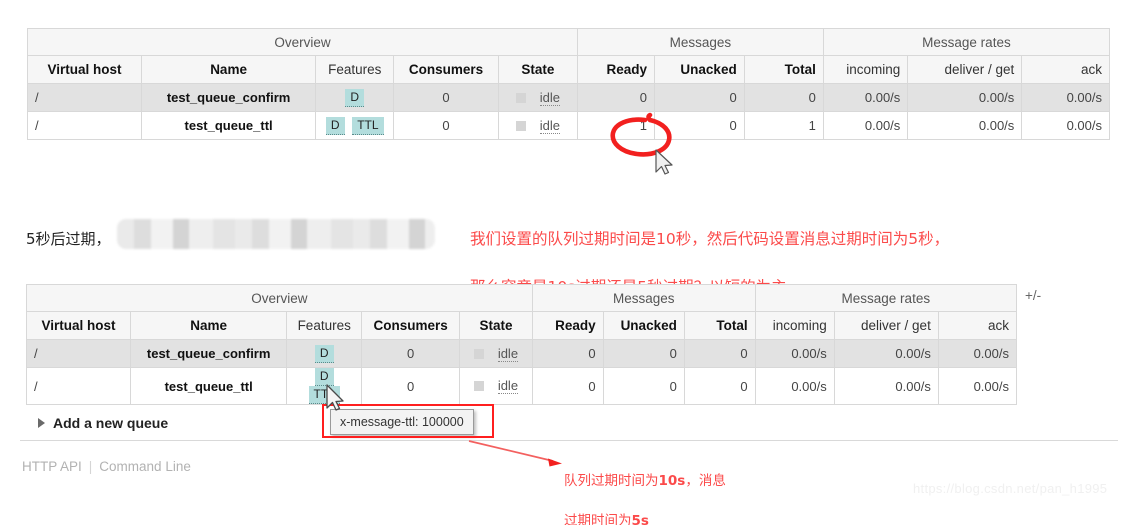 The image size is (1131, 525). I want to click on annotation-bottom-line1-strong: 10s, so click(672, 481).